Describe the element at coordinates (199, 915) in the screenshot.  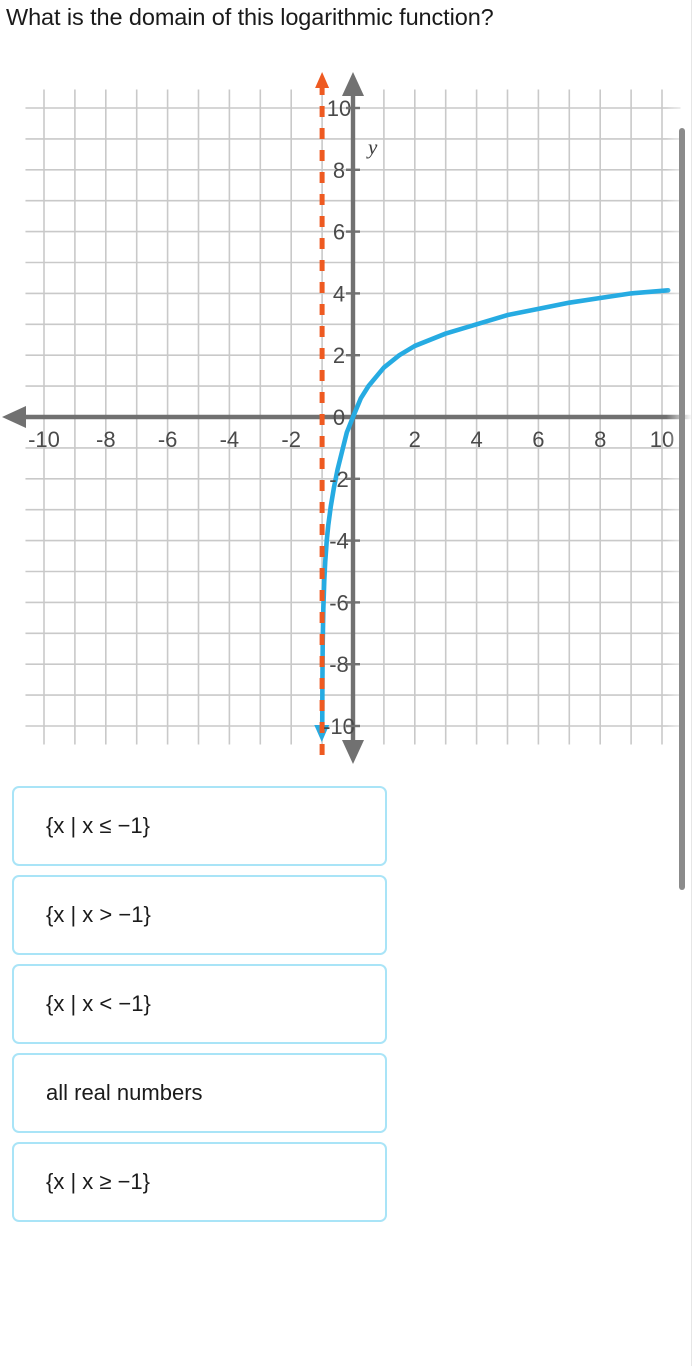
I see `answer-option-2: {x | x > −1}` at that location.